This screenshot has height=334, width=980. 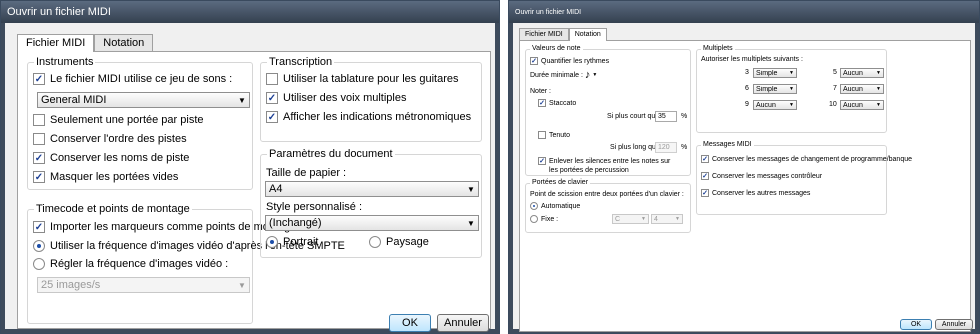 What do you see at coordinates (301, 62) in the screenshot?
I see `group-title: Transcription` at bounding box center [301, 62].